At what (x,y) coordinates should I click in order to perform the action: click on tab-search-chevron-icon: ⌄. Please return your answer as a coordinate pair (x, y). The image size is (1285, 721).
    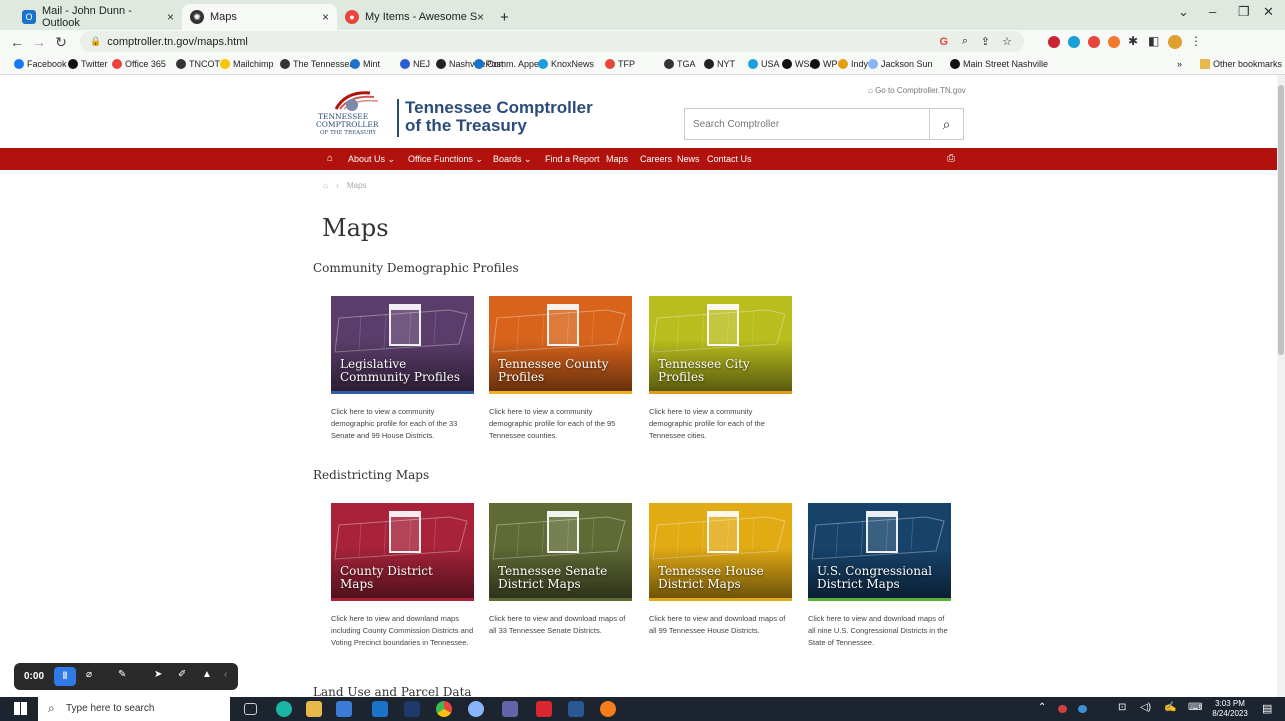
    Looking at the image, I should click on (1183, 12).